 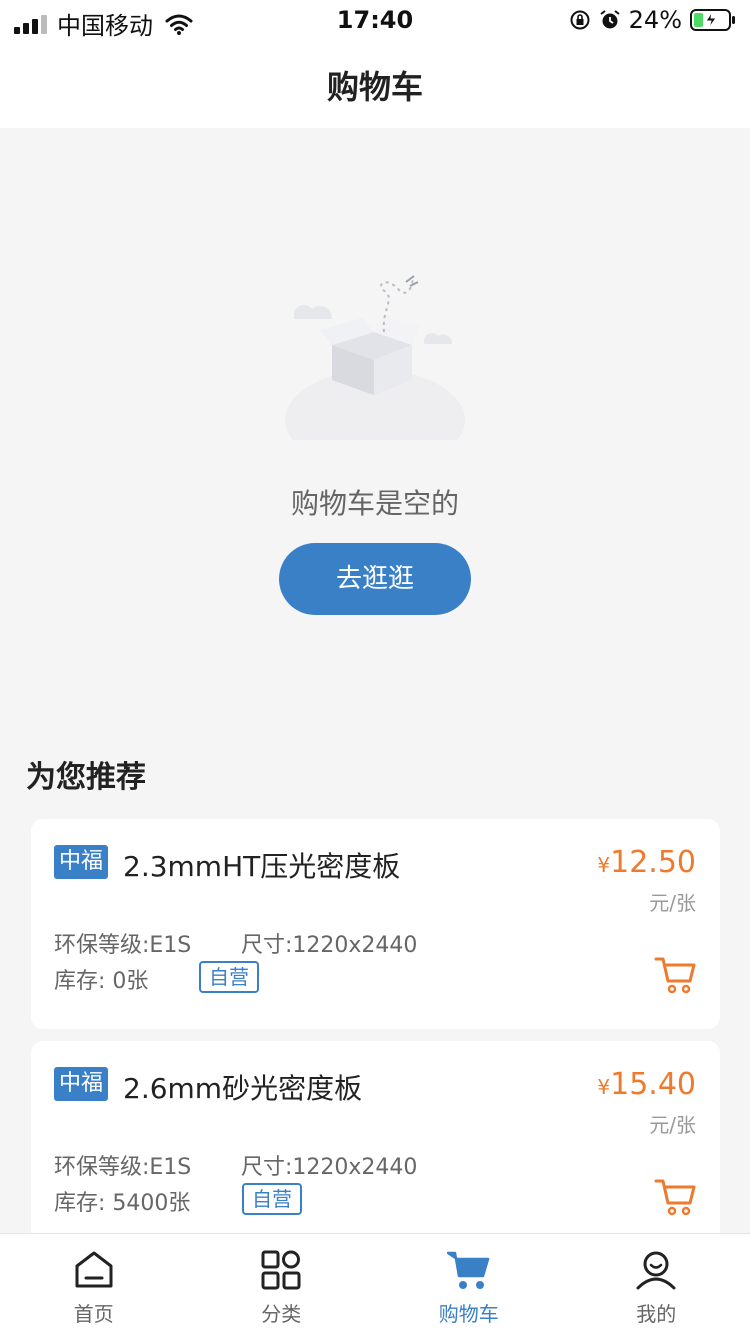 I want to click on status-bar: 中国移动 17:40 24%, so click(x=375, y=20).